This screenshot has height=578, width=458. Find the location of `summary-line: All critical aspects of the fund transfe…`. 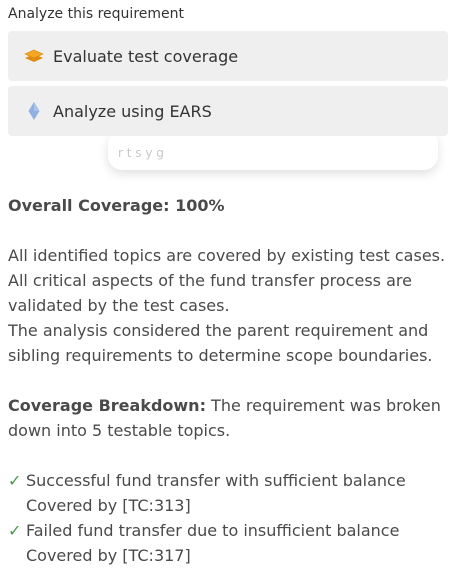

summary-line: All critical aspects of the fund transfe… is located at coordinates (210, 280).